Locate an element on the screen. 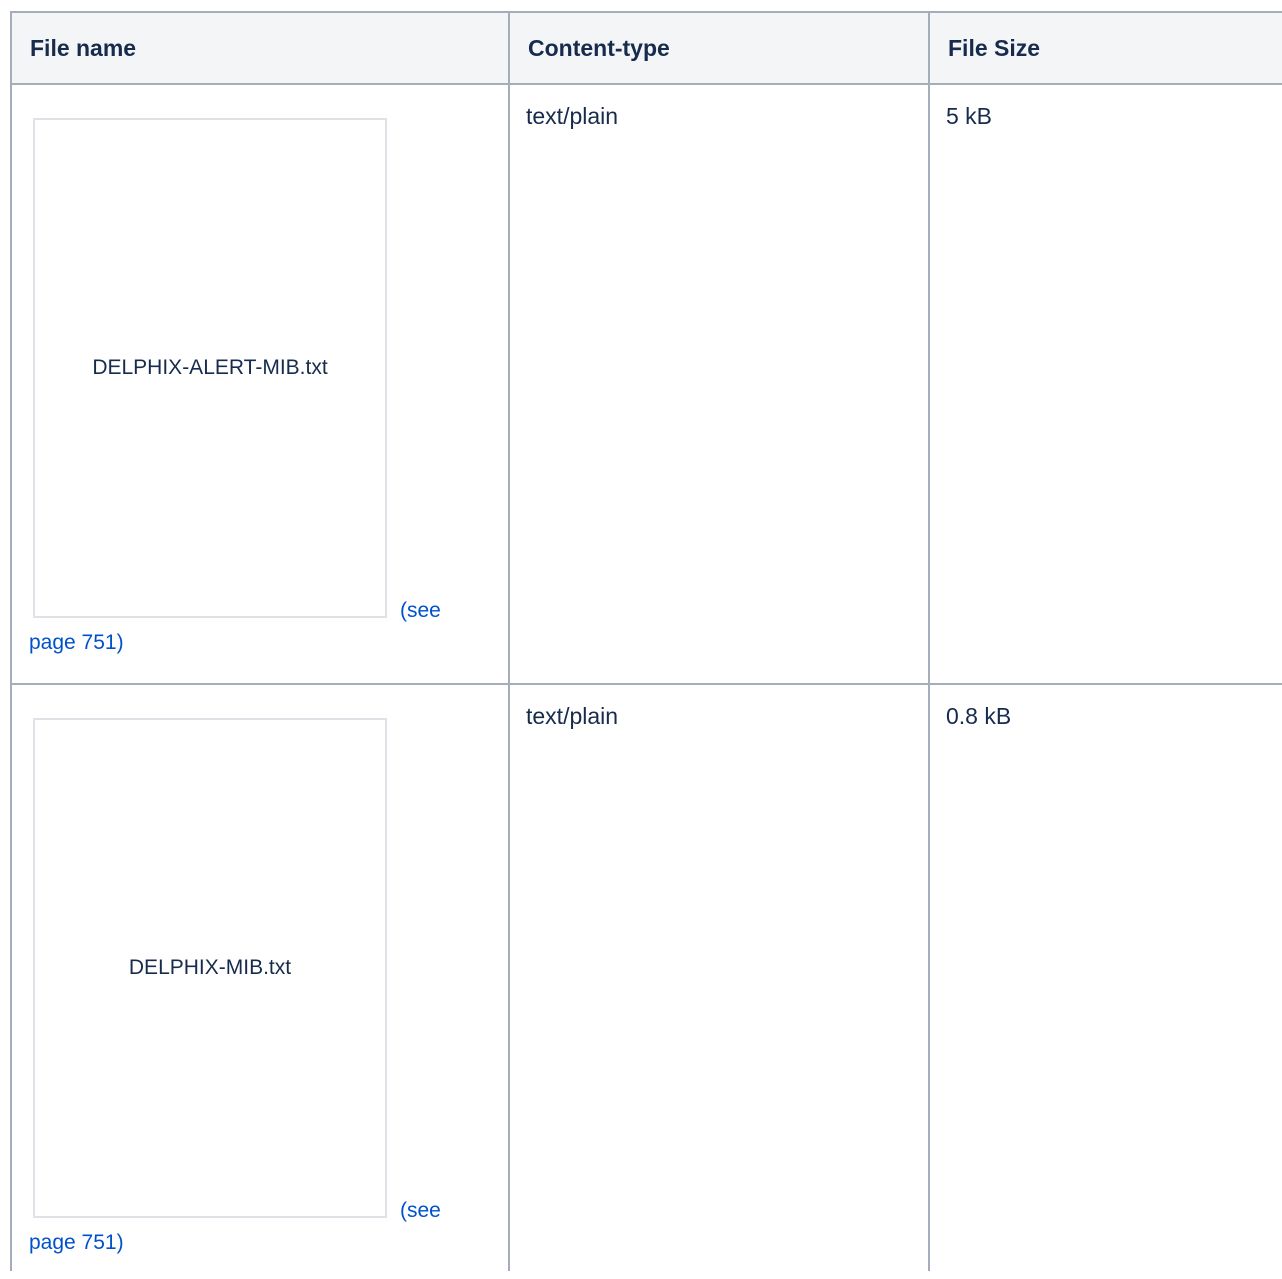 Image resolution: width=1282 pixels, height=1279 pixels. file-preview-name: DELPHIX-MIB.txt is located at coordinates (210, 967).